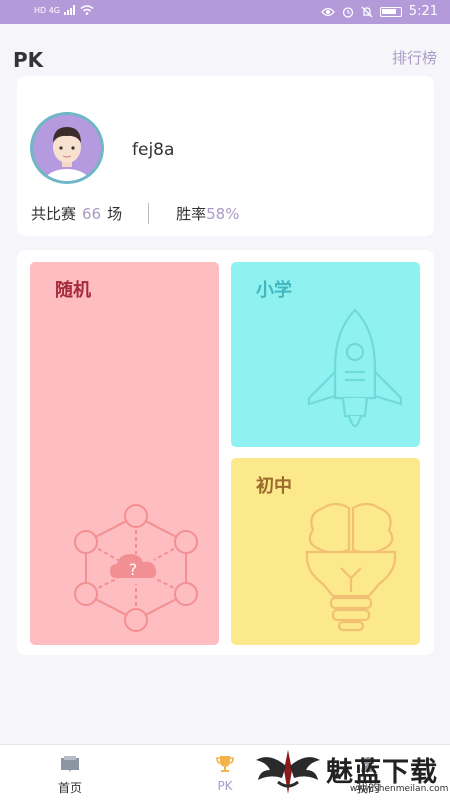 The image size is (450, 800). Describe the element at coordinates (225, 786) in the screenshot. I see `tab-pk-label: PK` at that location.